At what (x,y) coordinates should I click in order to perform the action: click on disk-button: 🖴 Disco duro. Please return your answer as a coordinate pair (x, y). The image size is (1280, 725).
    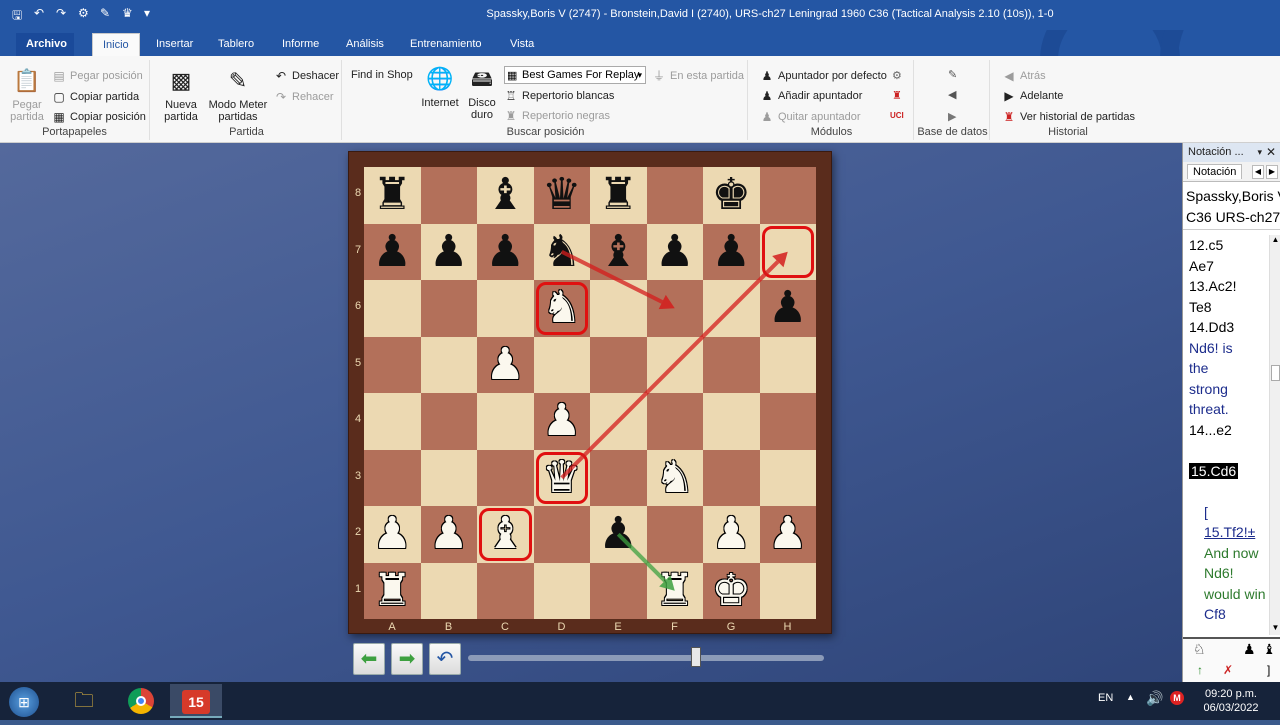
    Looking at the image, I should click on (482, 92).